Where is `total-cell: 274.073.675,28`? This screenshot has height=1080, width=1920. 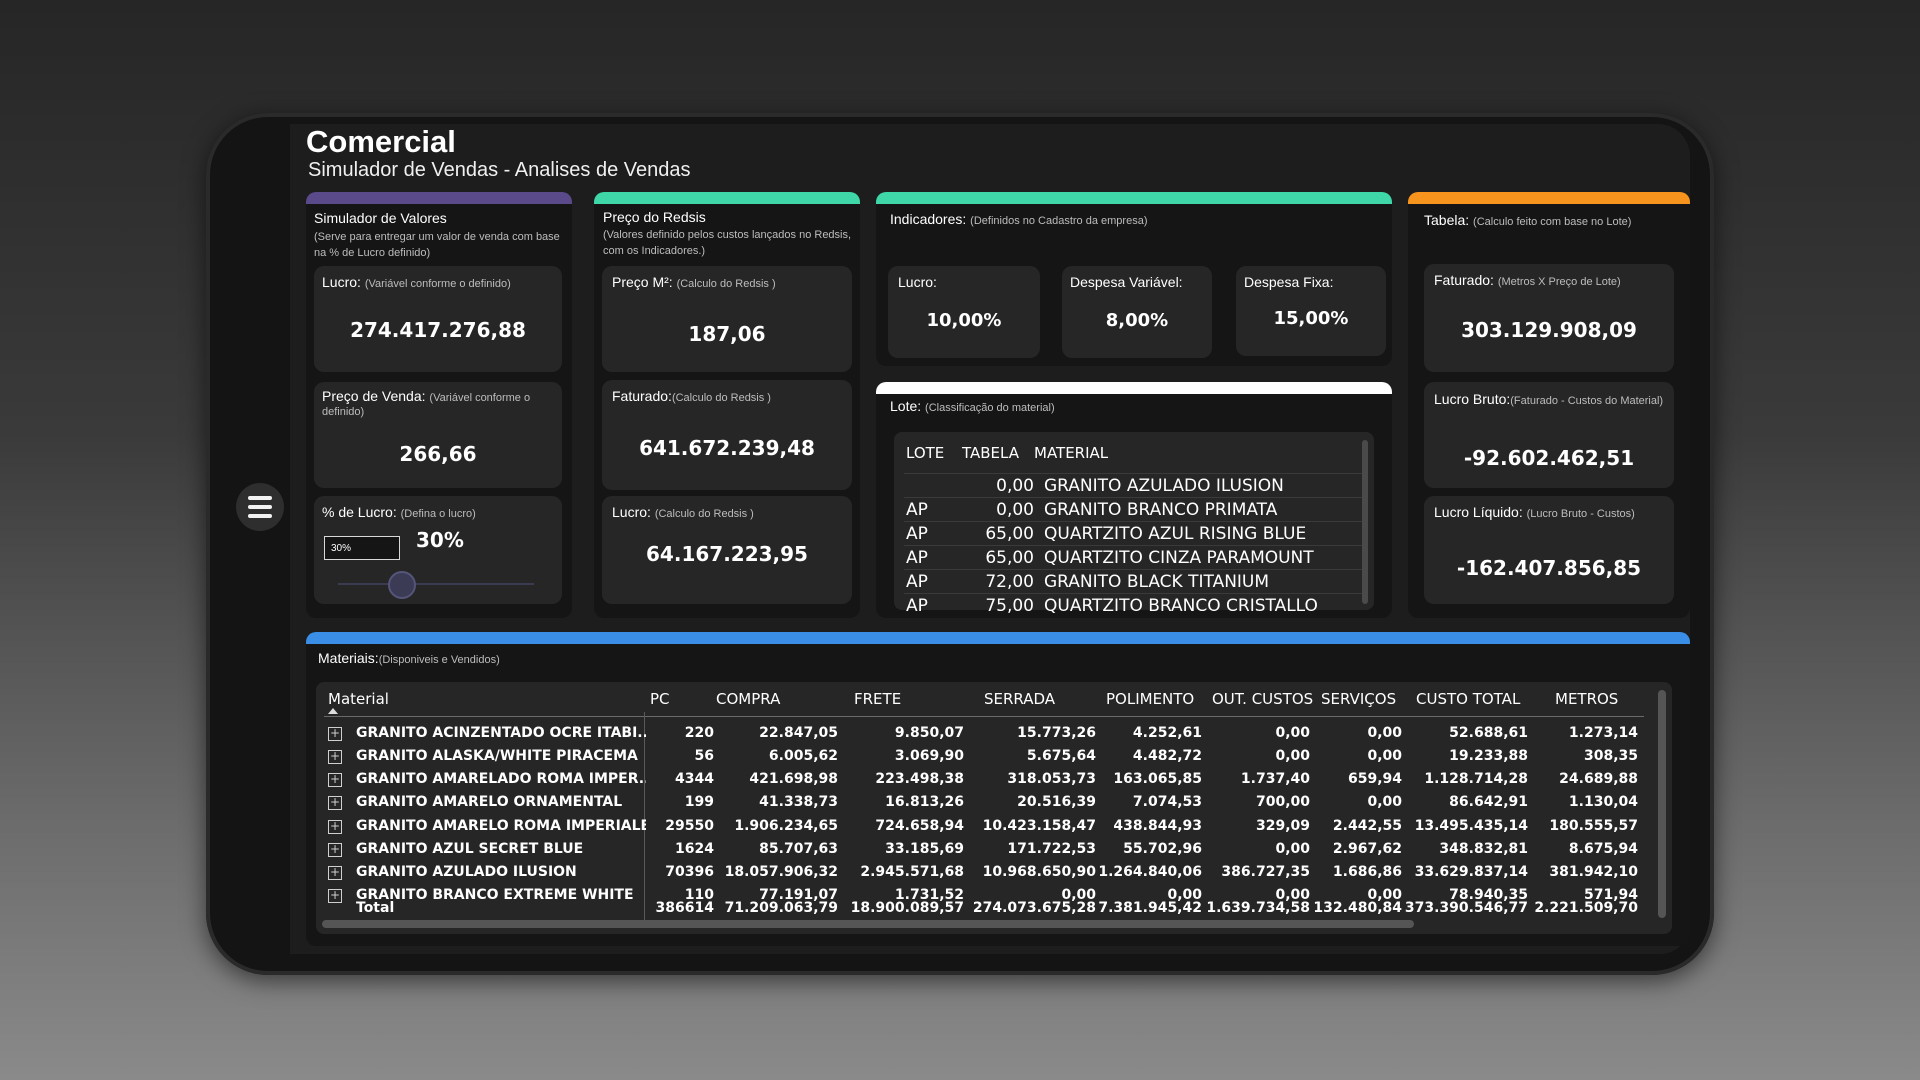
total-cell: 274.073.675,28 is located at coordinates (1034, 908).